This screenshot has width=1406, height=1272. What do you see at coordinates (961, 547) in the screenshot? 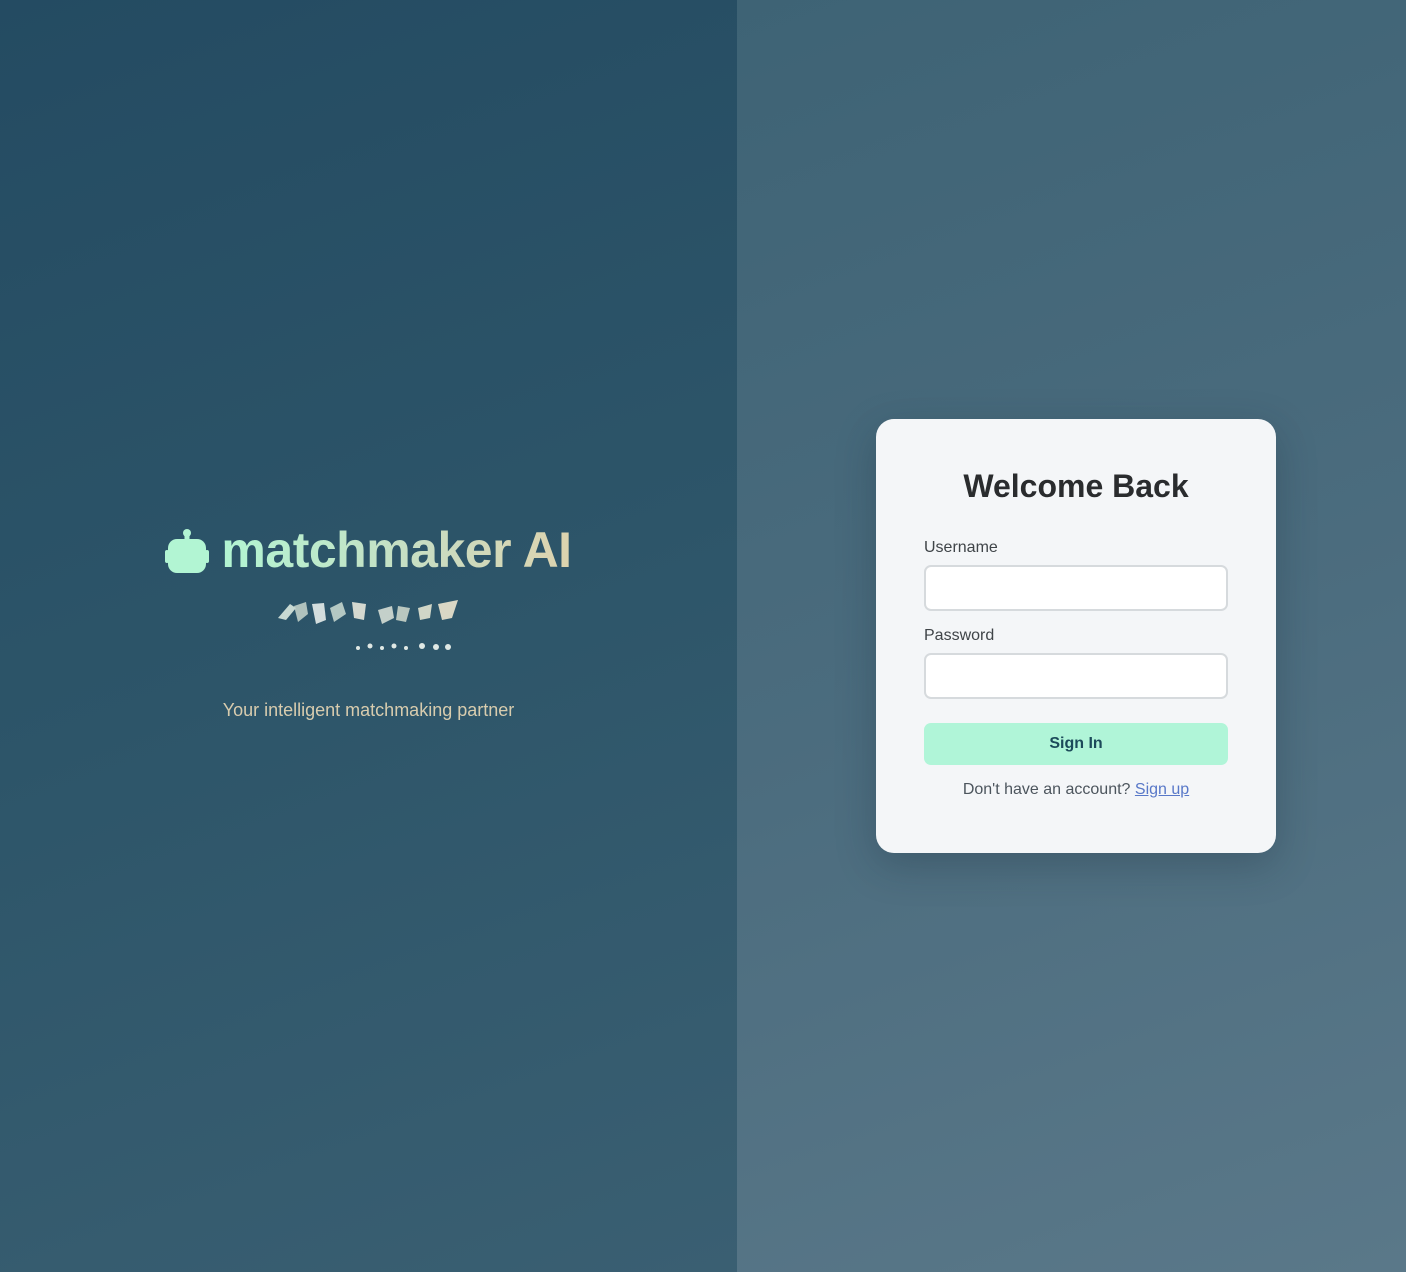
I see `username-label: Username` at bounding box center [961, 547].